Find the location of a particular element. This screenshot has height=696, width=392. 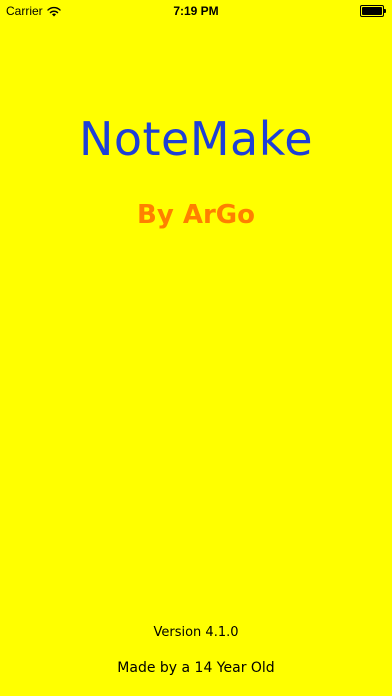

app-title: NoteMake is located at coordinates (196, 139).